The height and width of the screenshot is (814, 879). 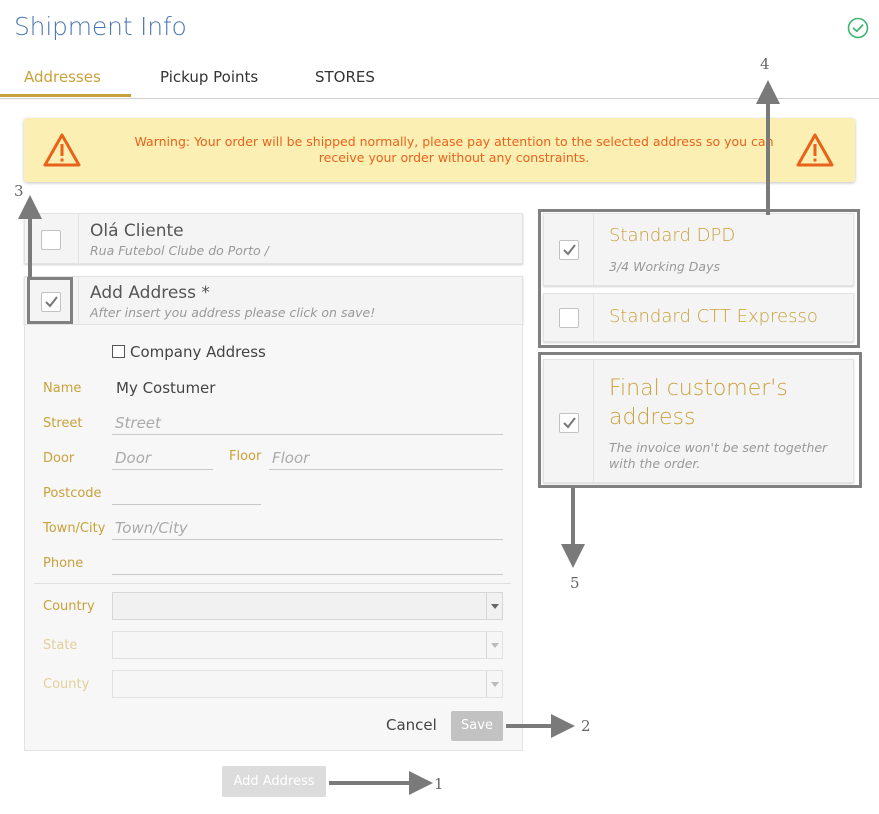 I want to click on annotation-label-5: 5, so click(x=575, y=583).